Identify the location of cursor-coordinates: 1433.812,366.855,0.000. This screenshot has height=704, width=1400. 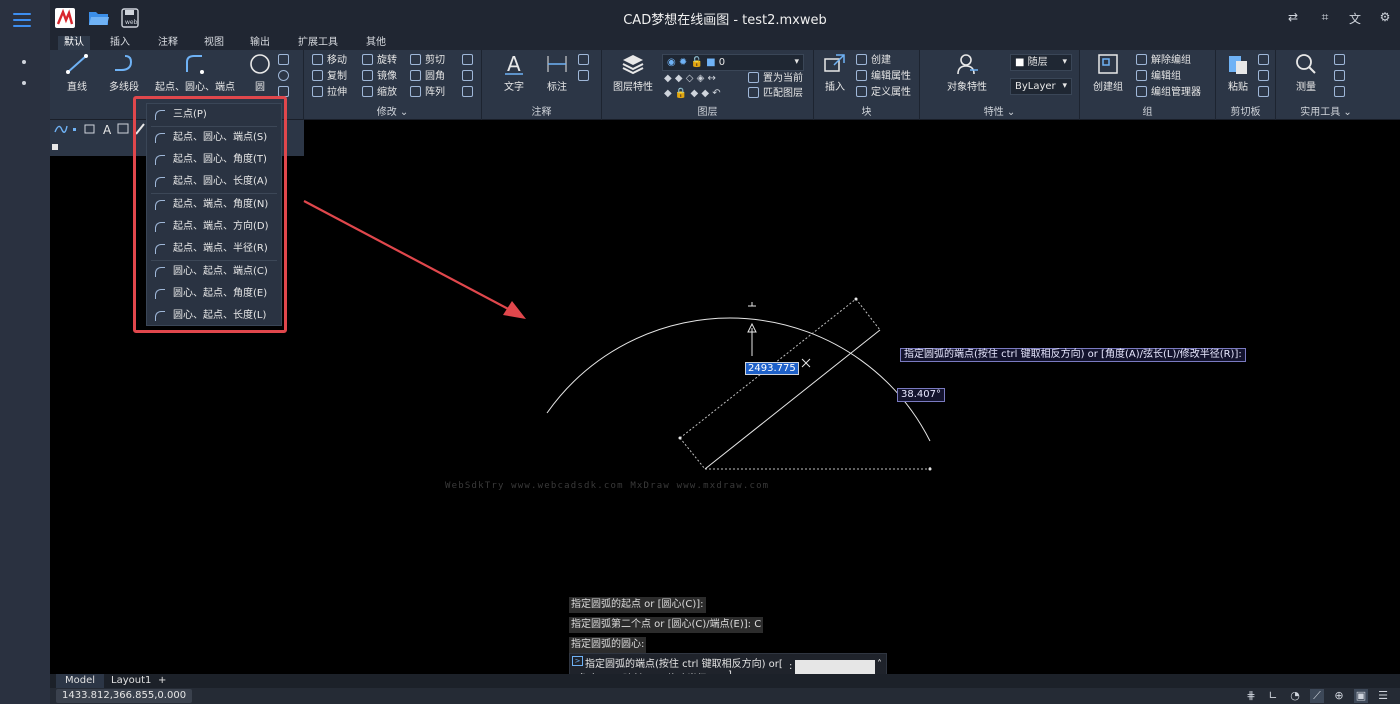
(124, 696).